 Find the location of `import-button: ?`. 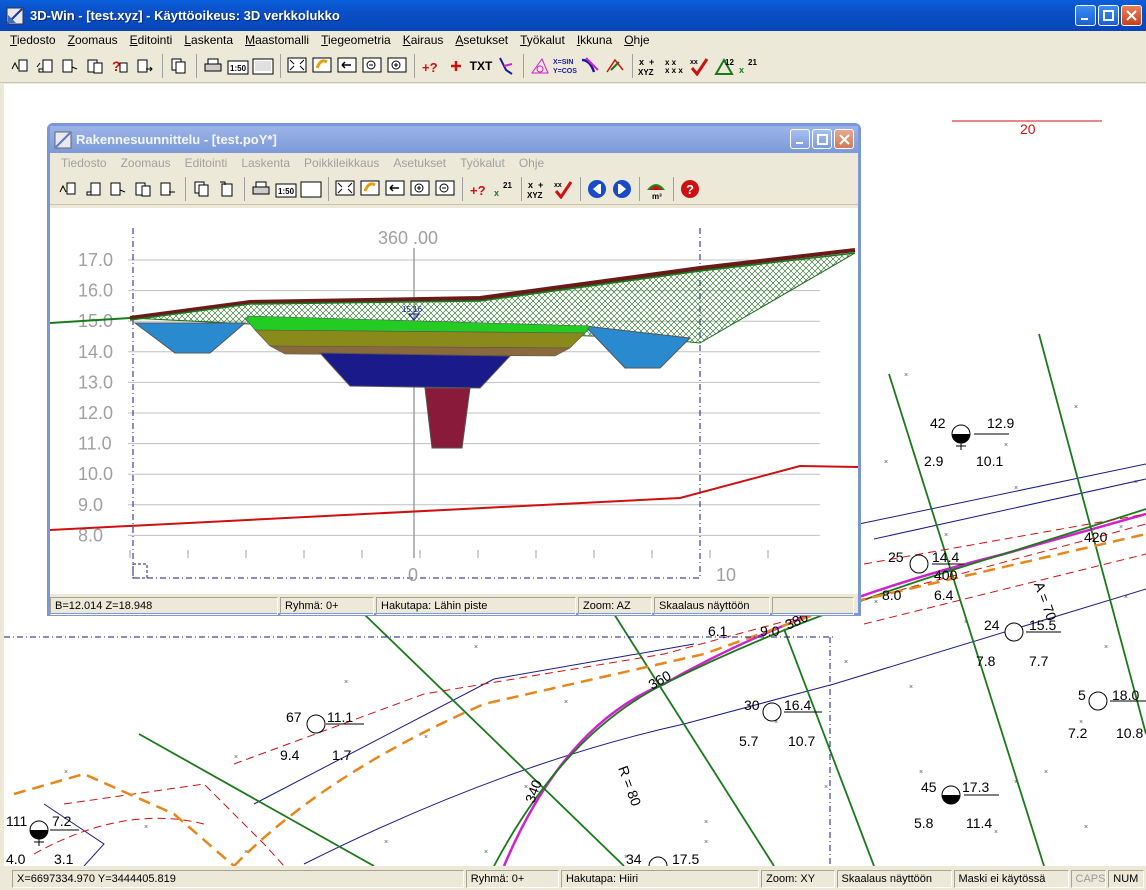

import-button: ? is located at coordinates (120, 66).